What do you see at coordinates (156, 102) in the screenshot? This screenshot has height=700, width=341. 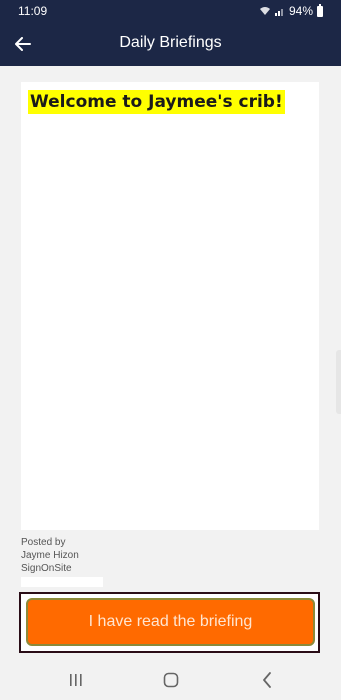 I see `briefing-heading: Welcome to Jaymee's crib!` at bounding box center [156, 102].